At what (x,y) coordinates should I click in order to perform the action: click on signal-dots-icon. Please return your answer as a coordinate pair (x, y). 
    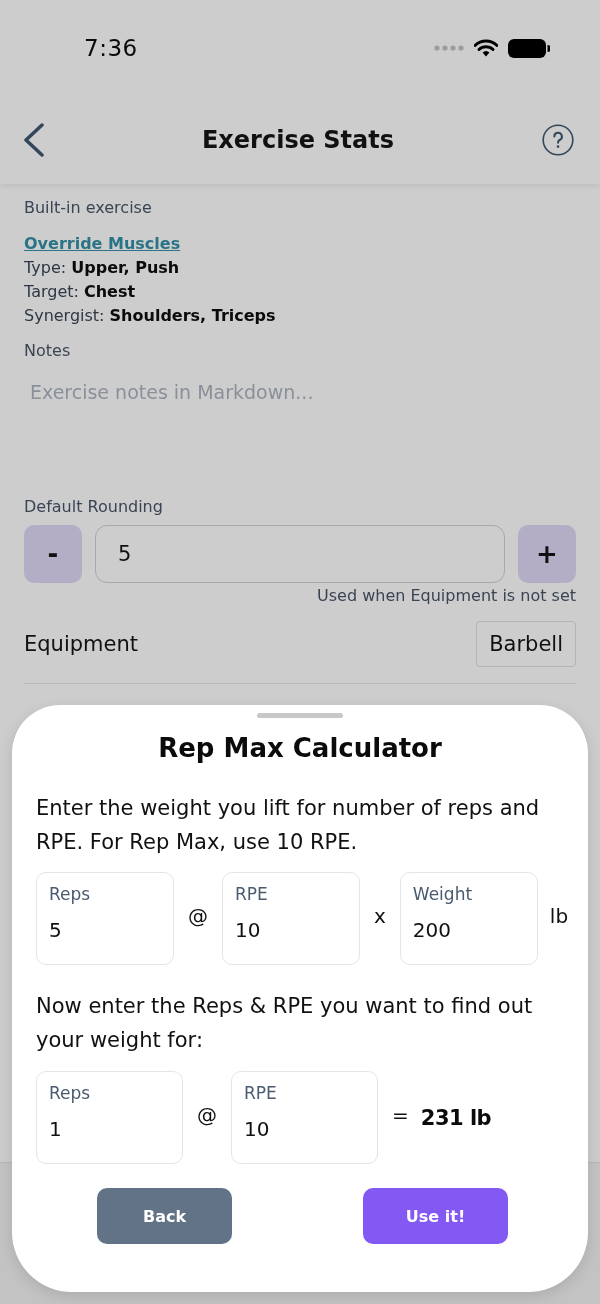
    Looking at the image, I should click on (449, 48).